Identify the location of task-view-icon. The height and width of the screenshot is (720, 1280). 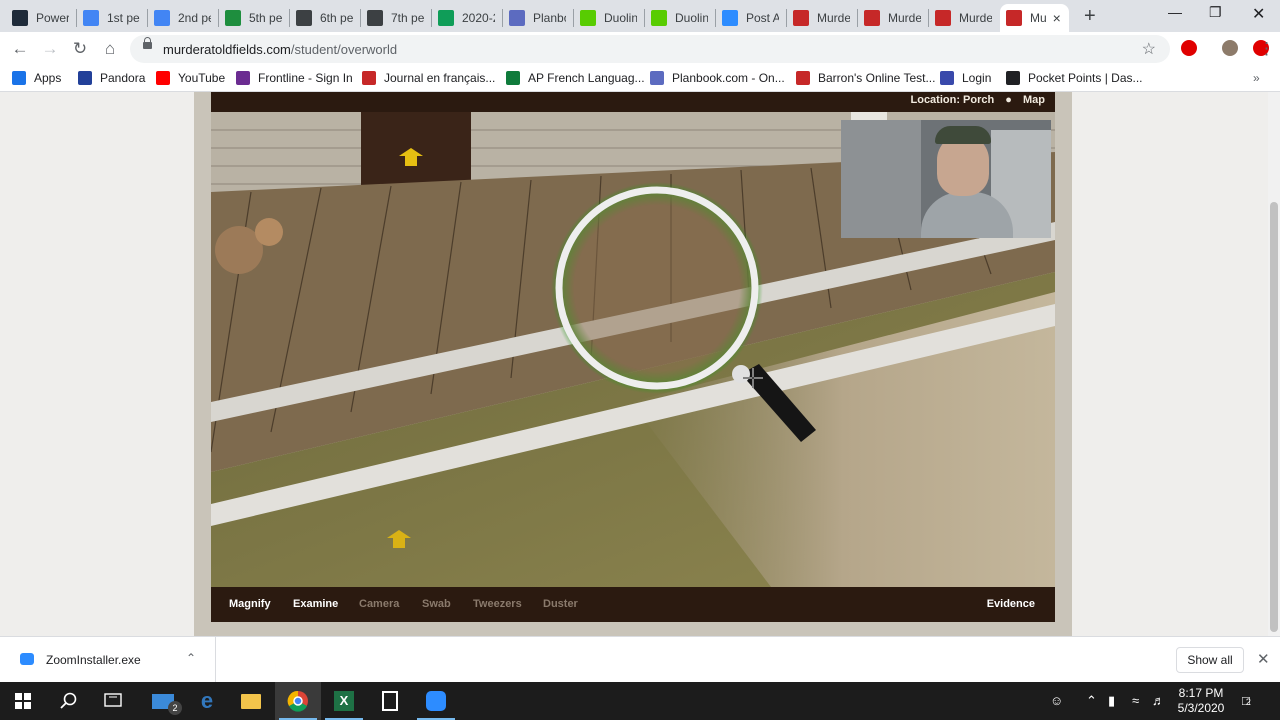
(113, 701).